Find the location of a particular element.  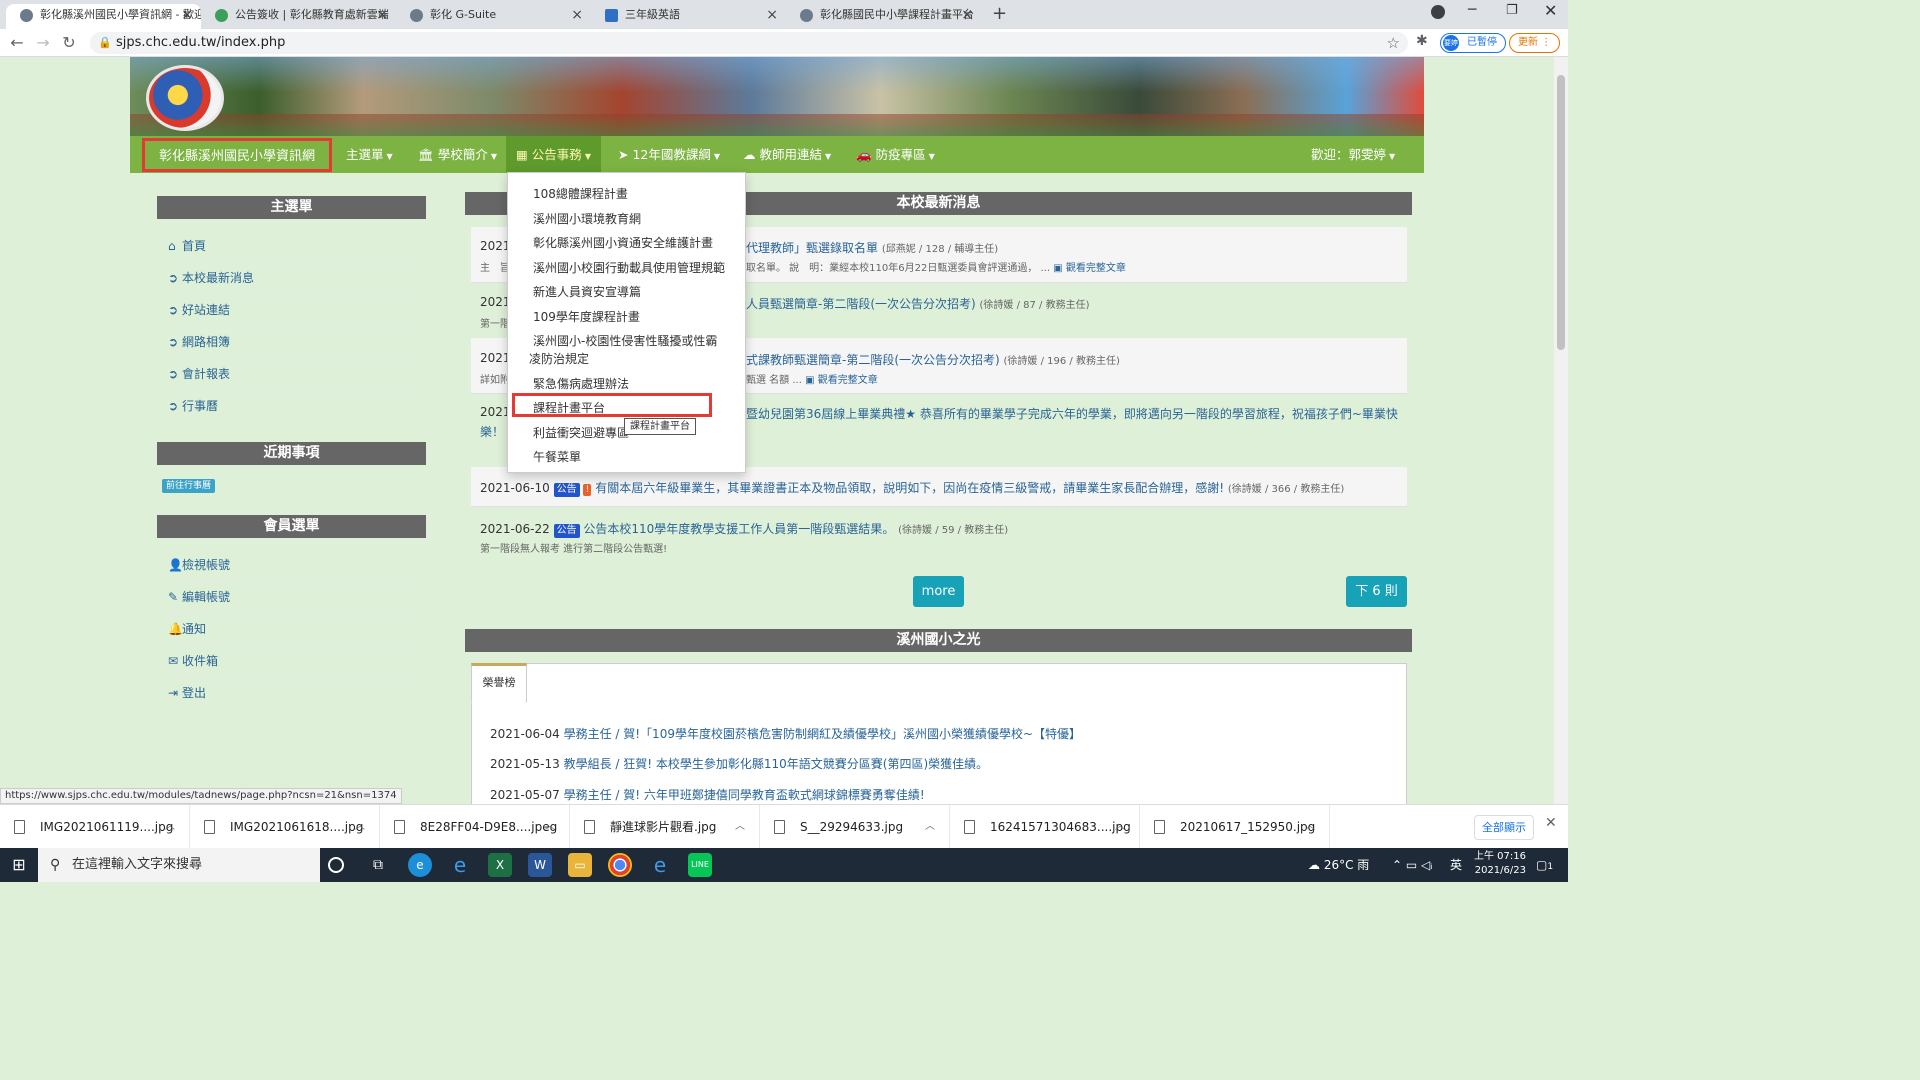

word-icon: W is located at coordinates (540, 865).